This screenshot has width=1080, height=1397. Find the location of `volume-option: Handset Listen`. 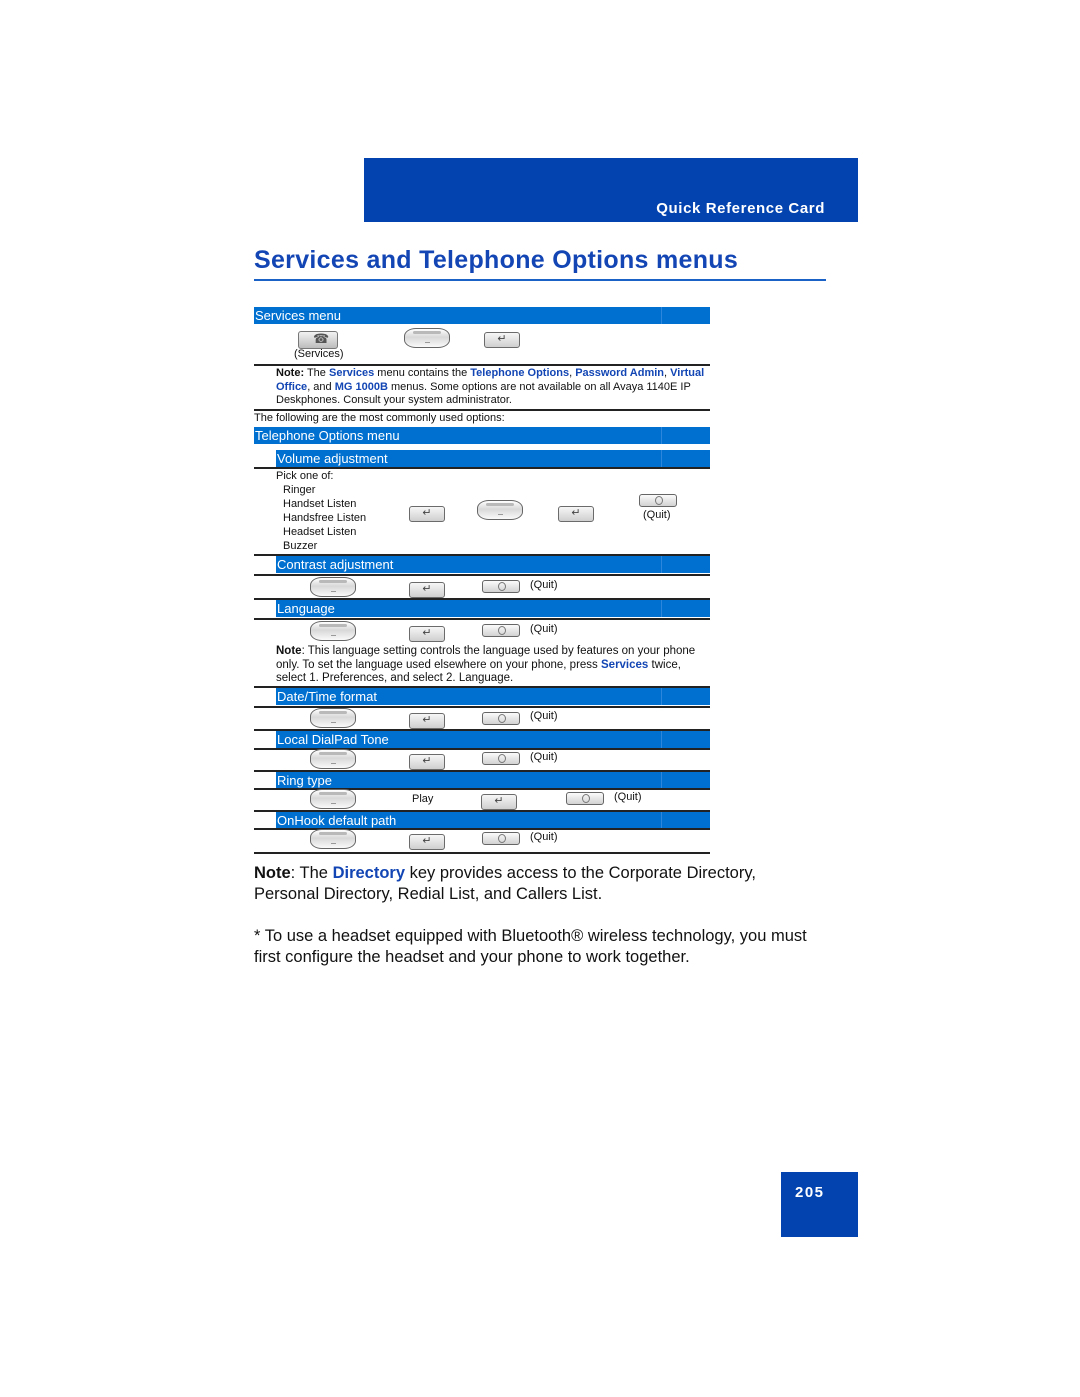

volume-option: Handset Listen is located at coordinates (320, 504).